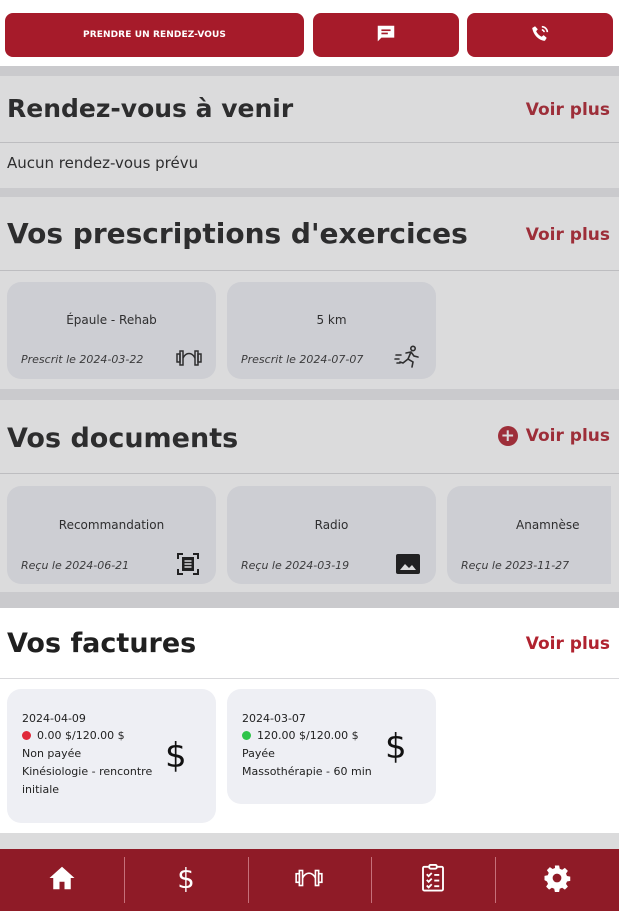 This screenshot has height=911, width=619. Describe the element at coordinates (87, 771) in the screenshot. I see `invoice-service-line: Kinésiologie - rencontre` at that location.